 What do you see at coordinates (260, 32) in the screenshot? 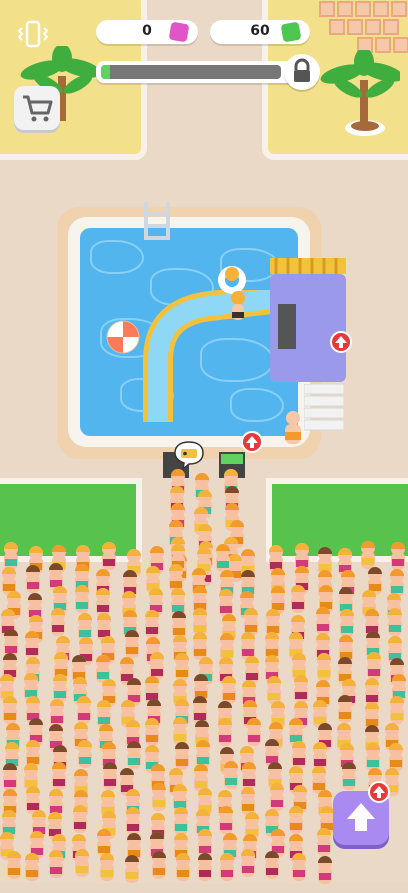
I see `cash-counter: 60` at bounding box center [260, 32].